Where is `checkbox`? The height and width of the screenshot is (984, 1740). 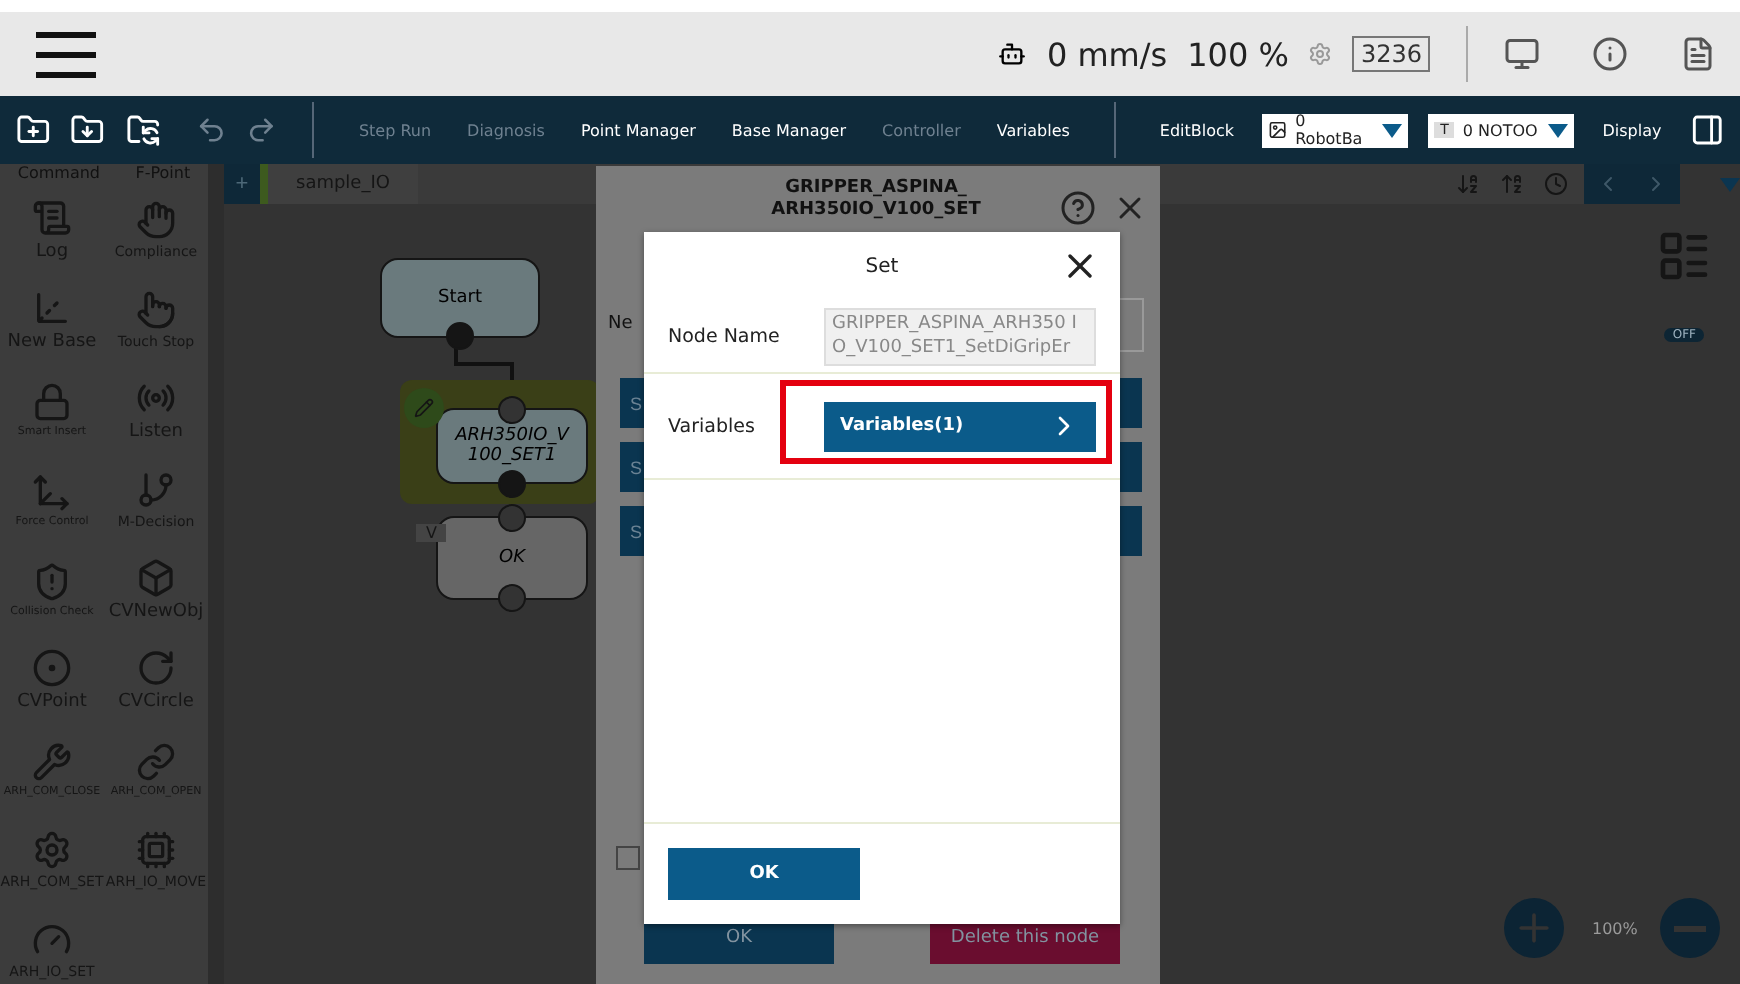 checkbox is located at coordinates (628, 858).